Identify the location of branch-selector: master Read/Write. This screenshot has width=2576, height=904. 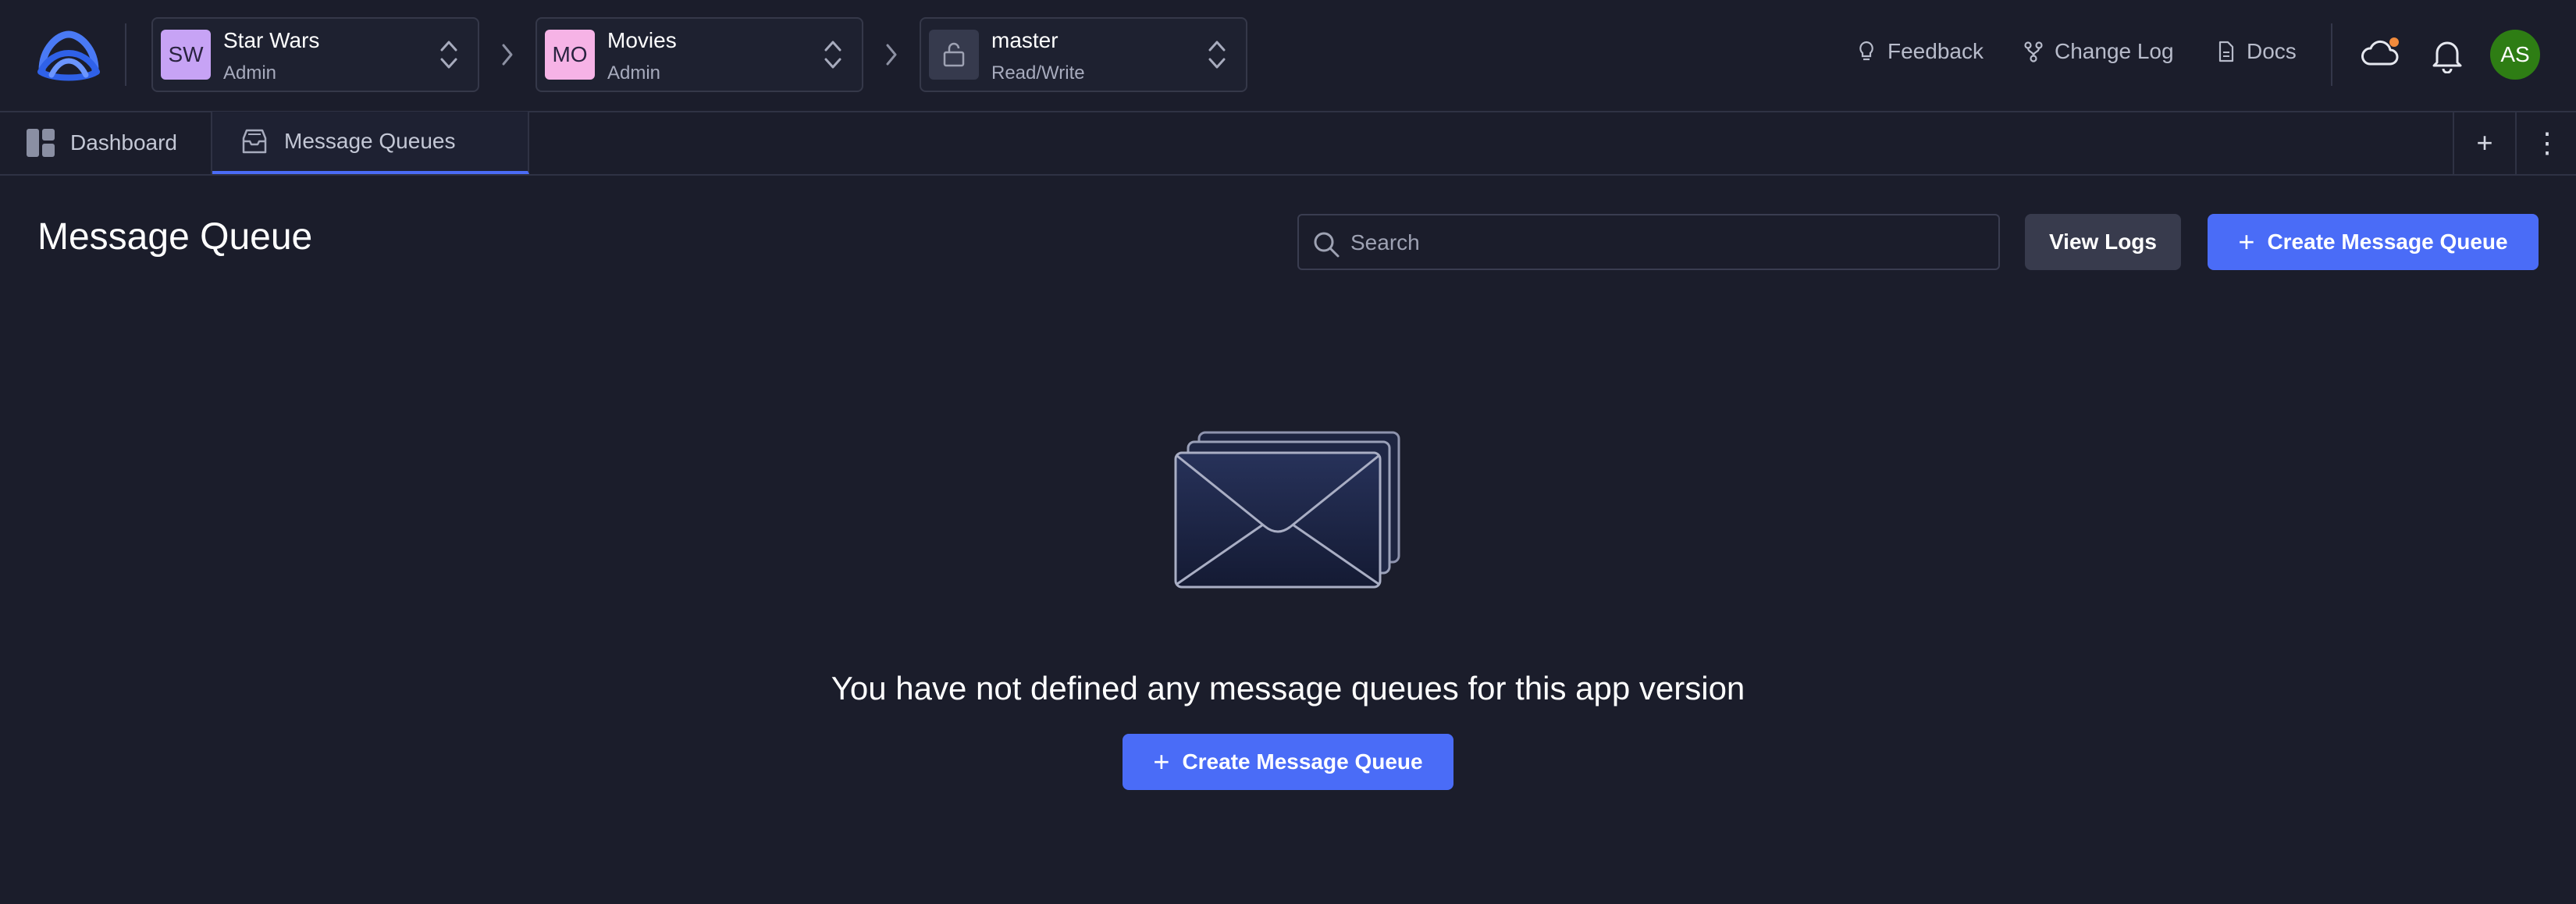
(1083, 54).